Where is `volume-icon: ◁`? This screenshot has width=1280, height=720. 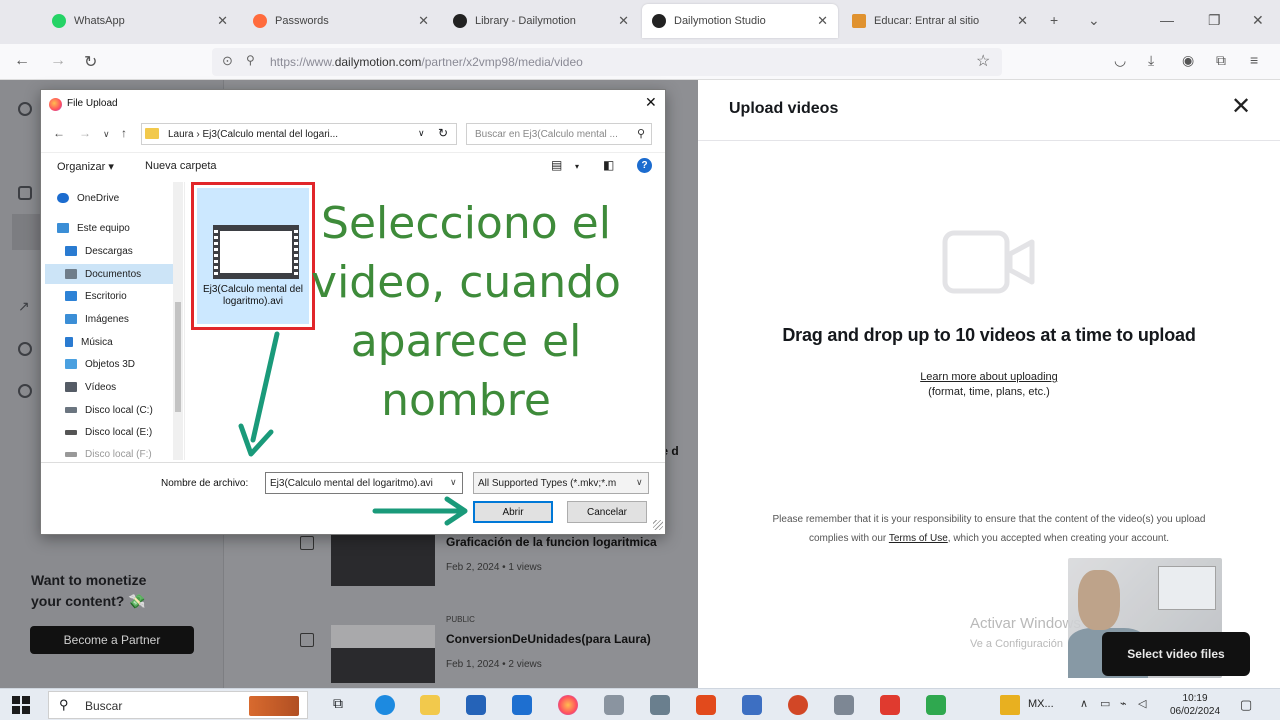
volume-icon: ◁ is located at coordinates (1142, 703).